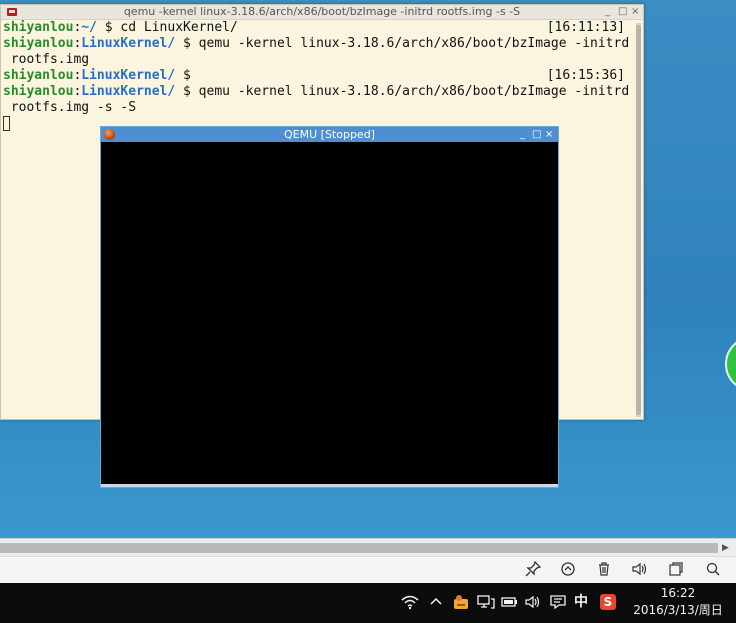  I want to click on sogou-icon: S, so click(608, 602).